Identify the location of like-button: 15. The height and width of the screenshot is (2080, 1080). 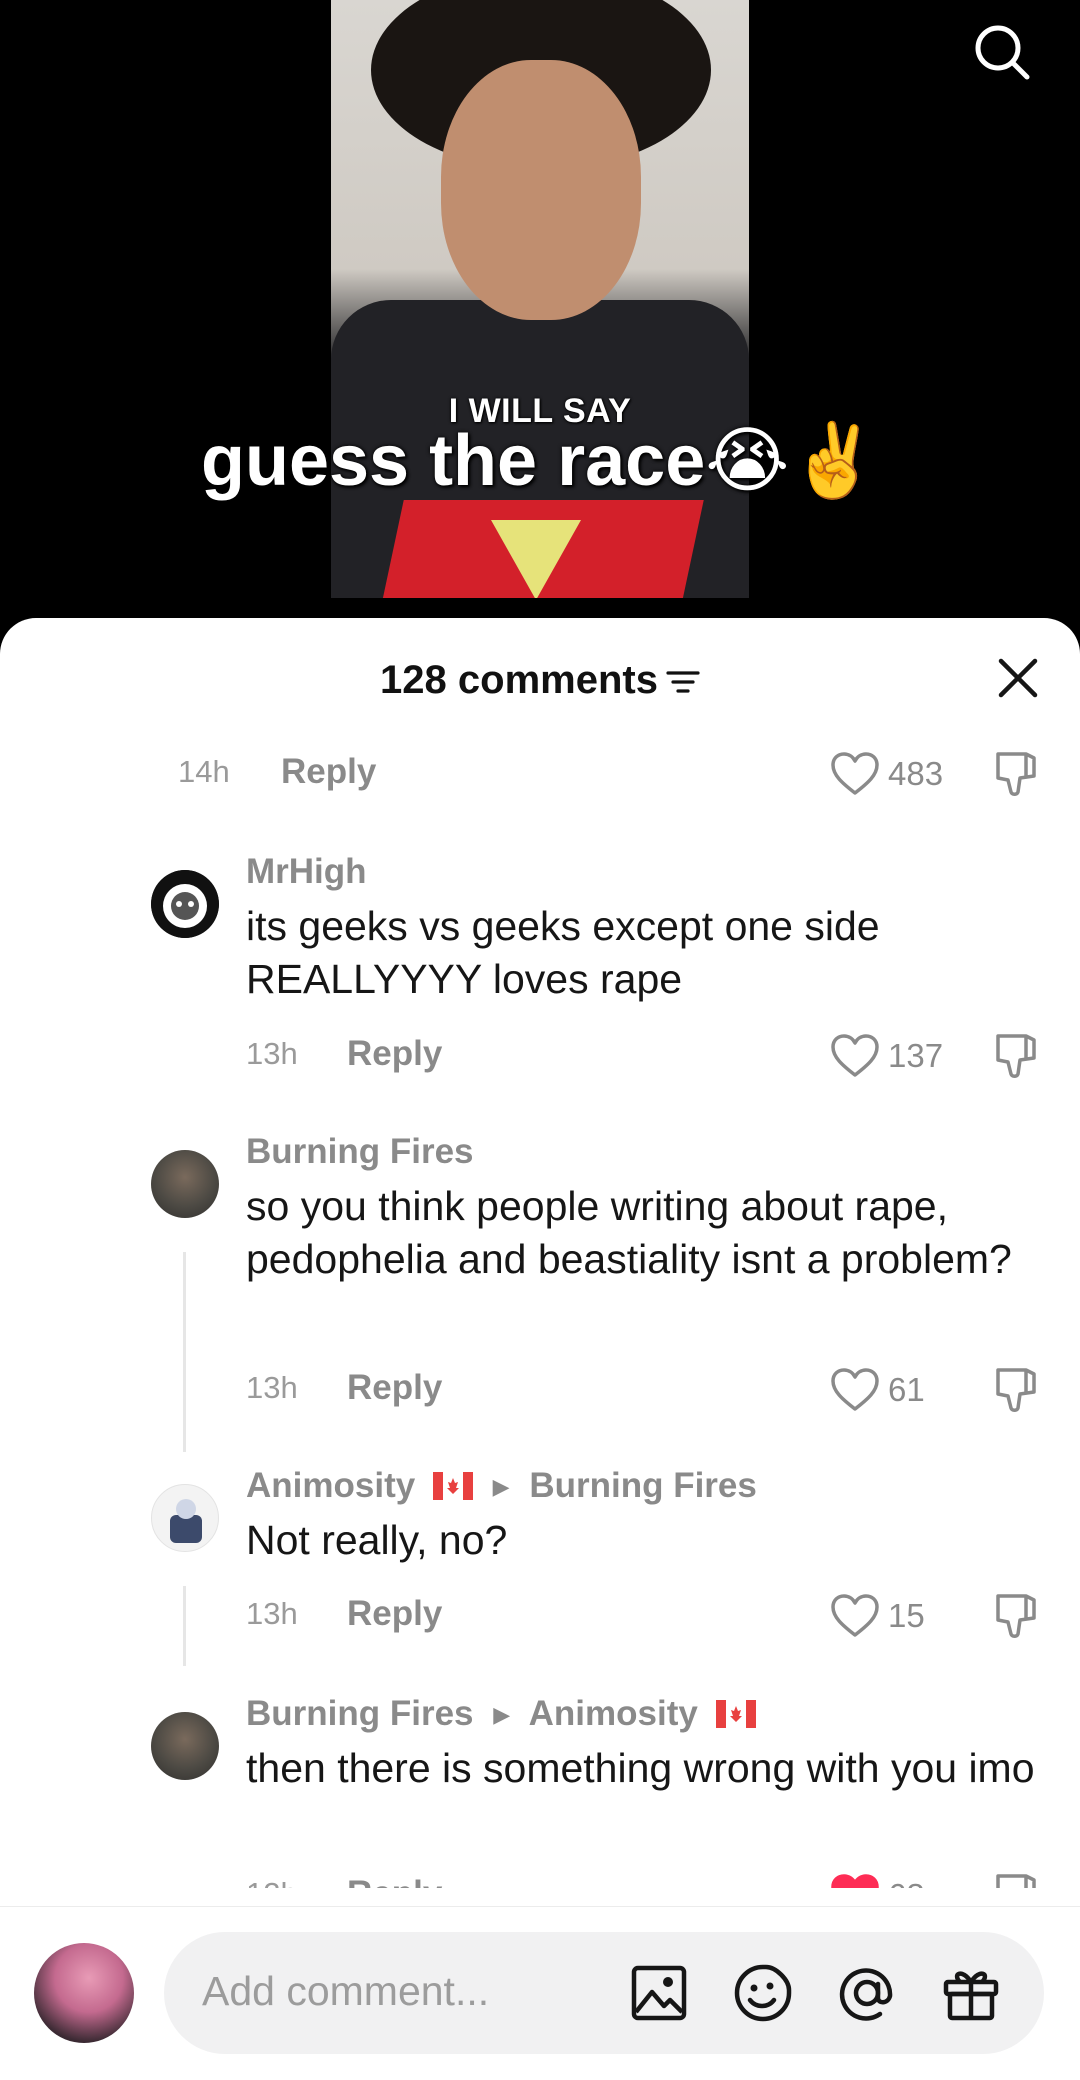
(877, 1616).